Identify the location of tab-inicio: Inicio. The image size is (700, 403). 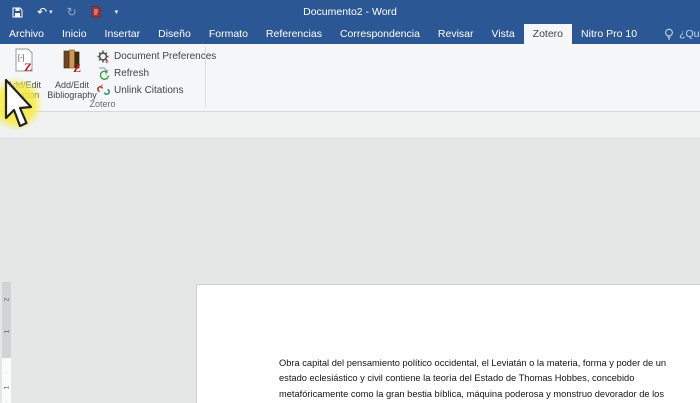
(74, 34).